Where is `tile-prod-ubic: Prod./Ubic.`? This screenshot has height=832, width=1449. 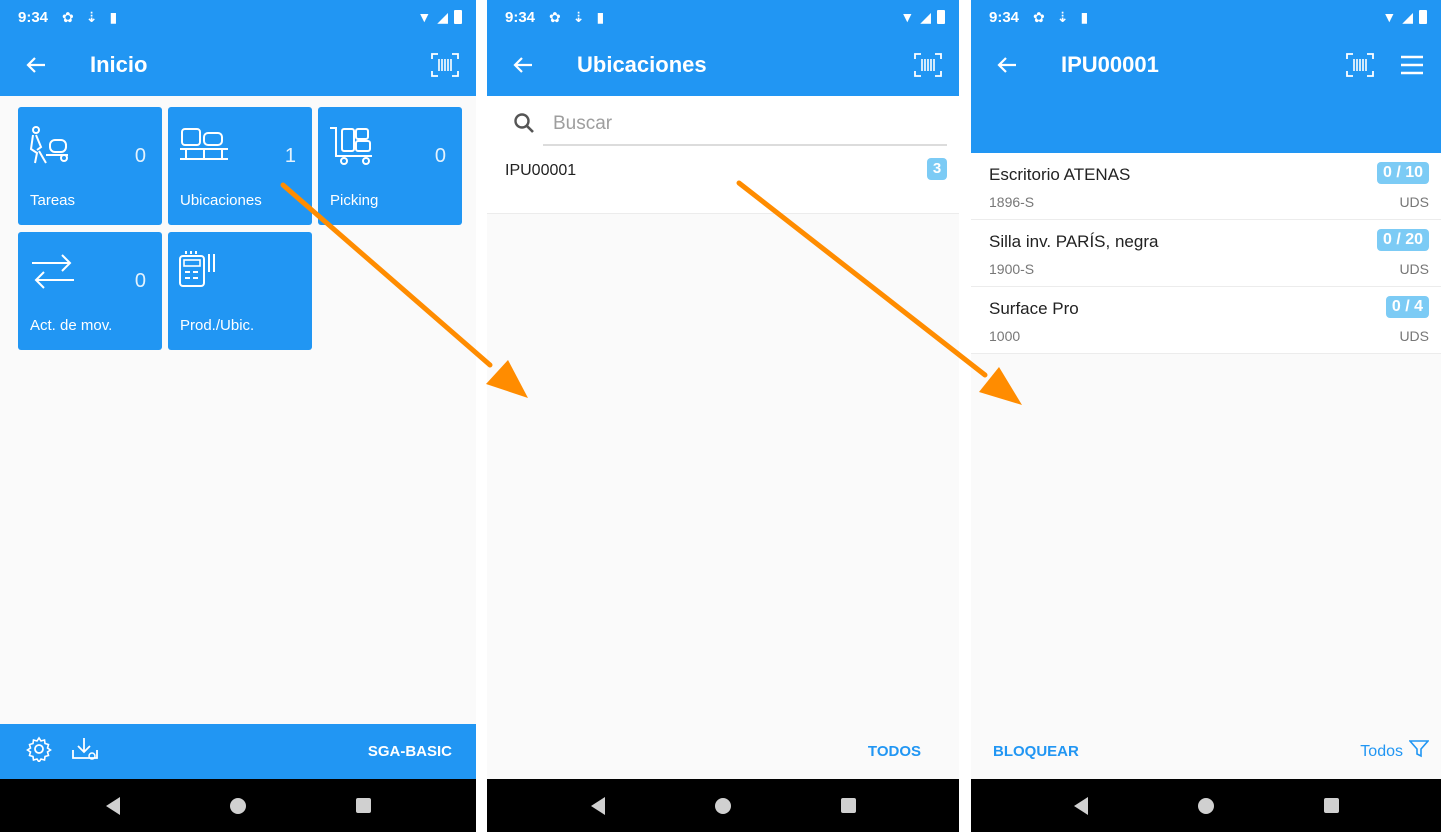 tile-prod-ubic: Prod./Ubic. is located at coordinates (240, 291).